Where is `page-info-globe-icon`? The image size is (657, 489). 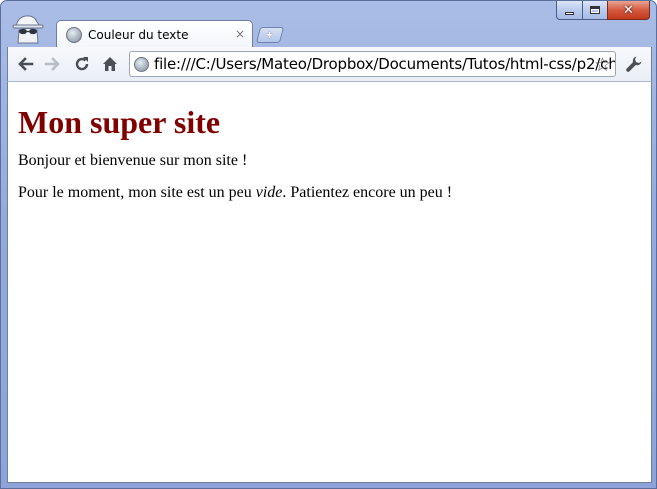 page-info-globe-icon is located at coordinates (141, 64).